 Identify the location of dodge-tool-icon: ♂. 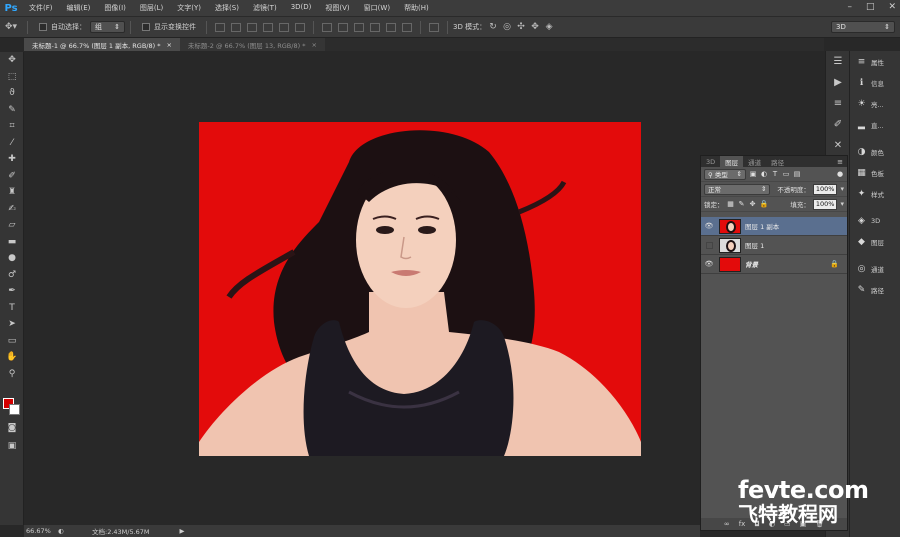
(12, 275).